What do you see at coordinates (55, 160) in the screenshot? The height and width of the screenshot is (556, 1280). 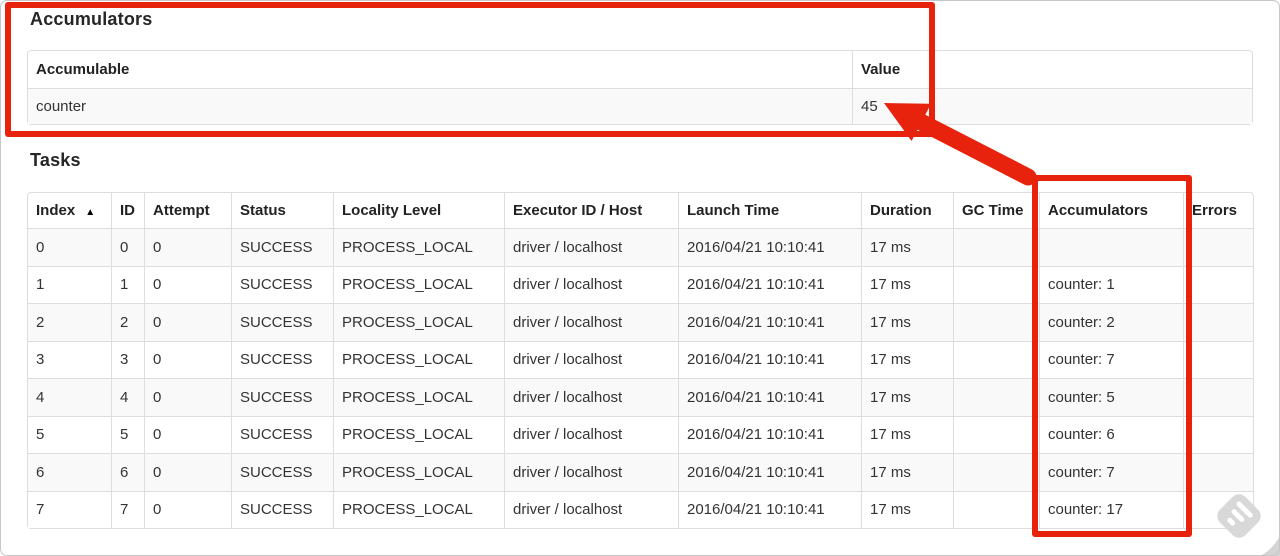 I see `tasks-section-title: Tasks` at bounding box center [55, 160].